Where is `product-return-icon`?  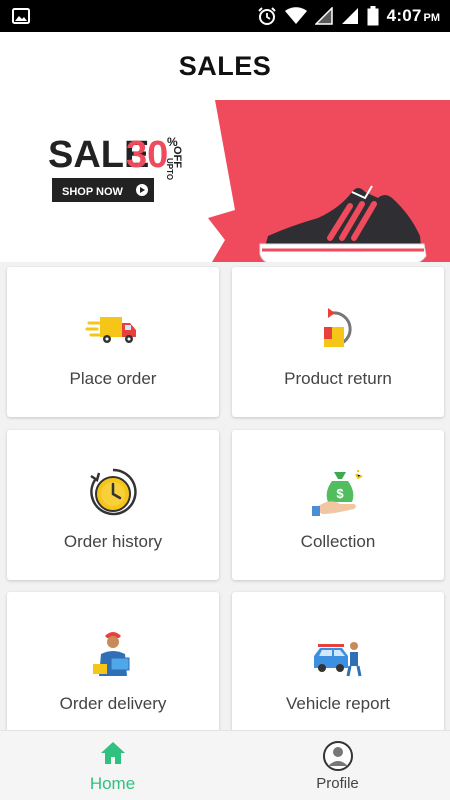
product-return-icon is located at coordinates (338, 327).